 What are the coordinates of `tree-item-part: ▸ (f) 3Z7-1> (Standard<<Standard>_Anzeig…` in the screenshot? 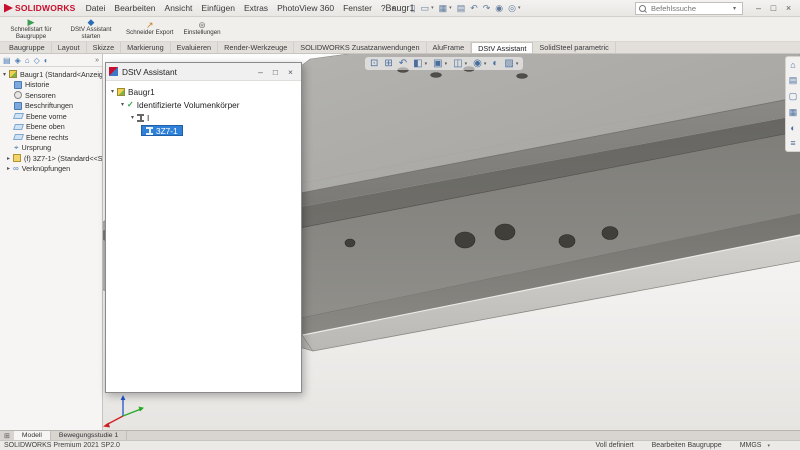 It's located at (51, 158).